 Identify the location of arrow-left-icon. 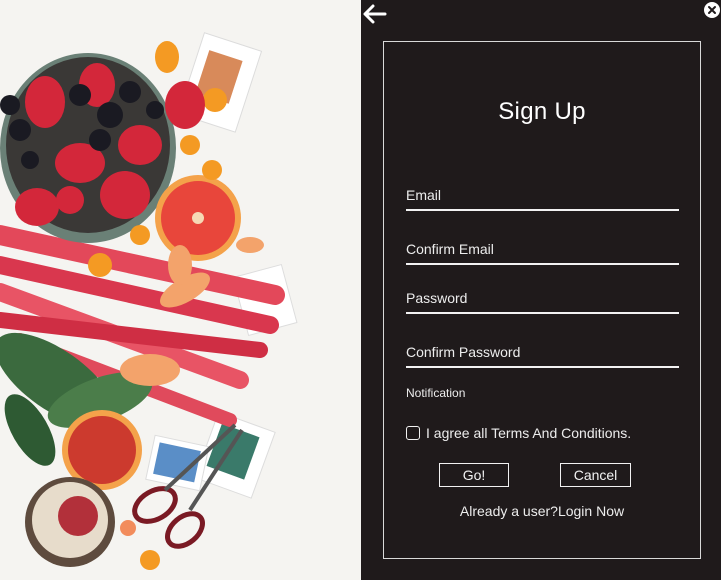
(375, 14).